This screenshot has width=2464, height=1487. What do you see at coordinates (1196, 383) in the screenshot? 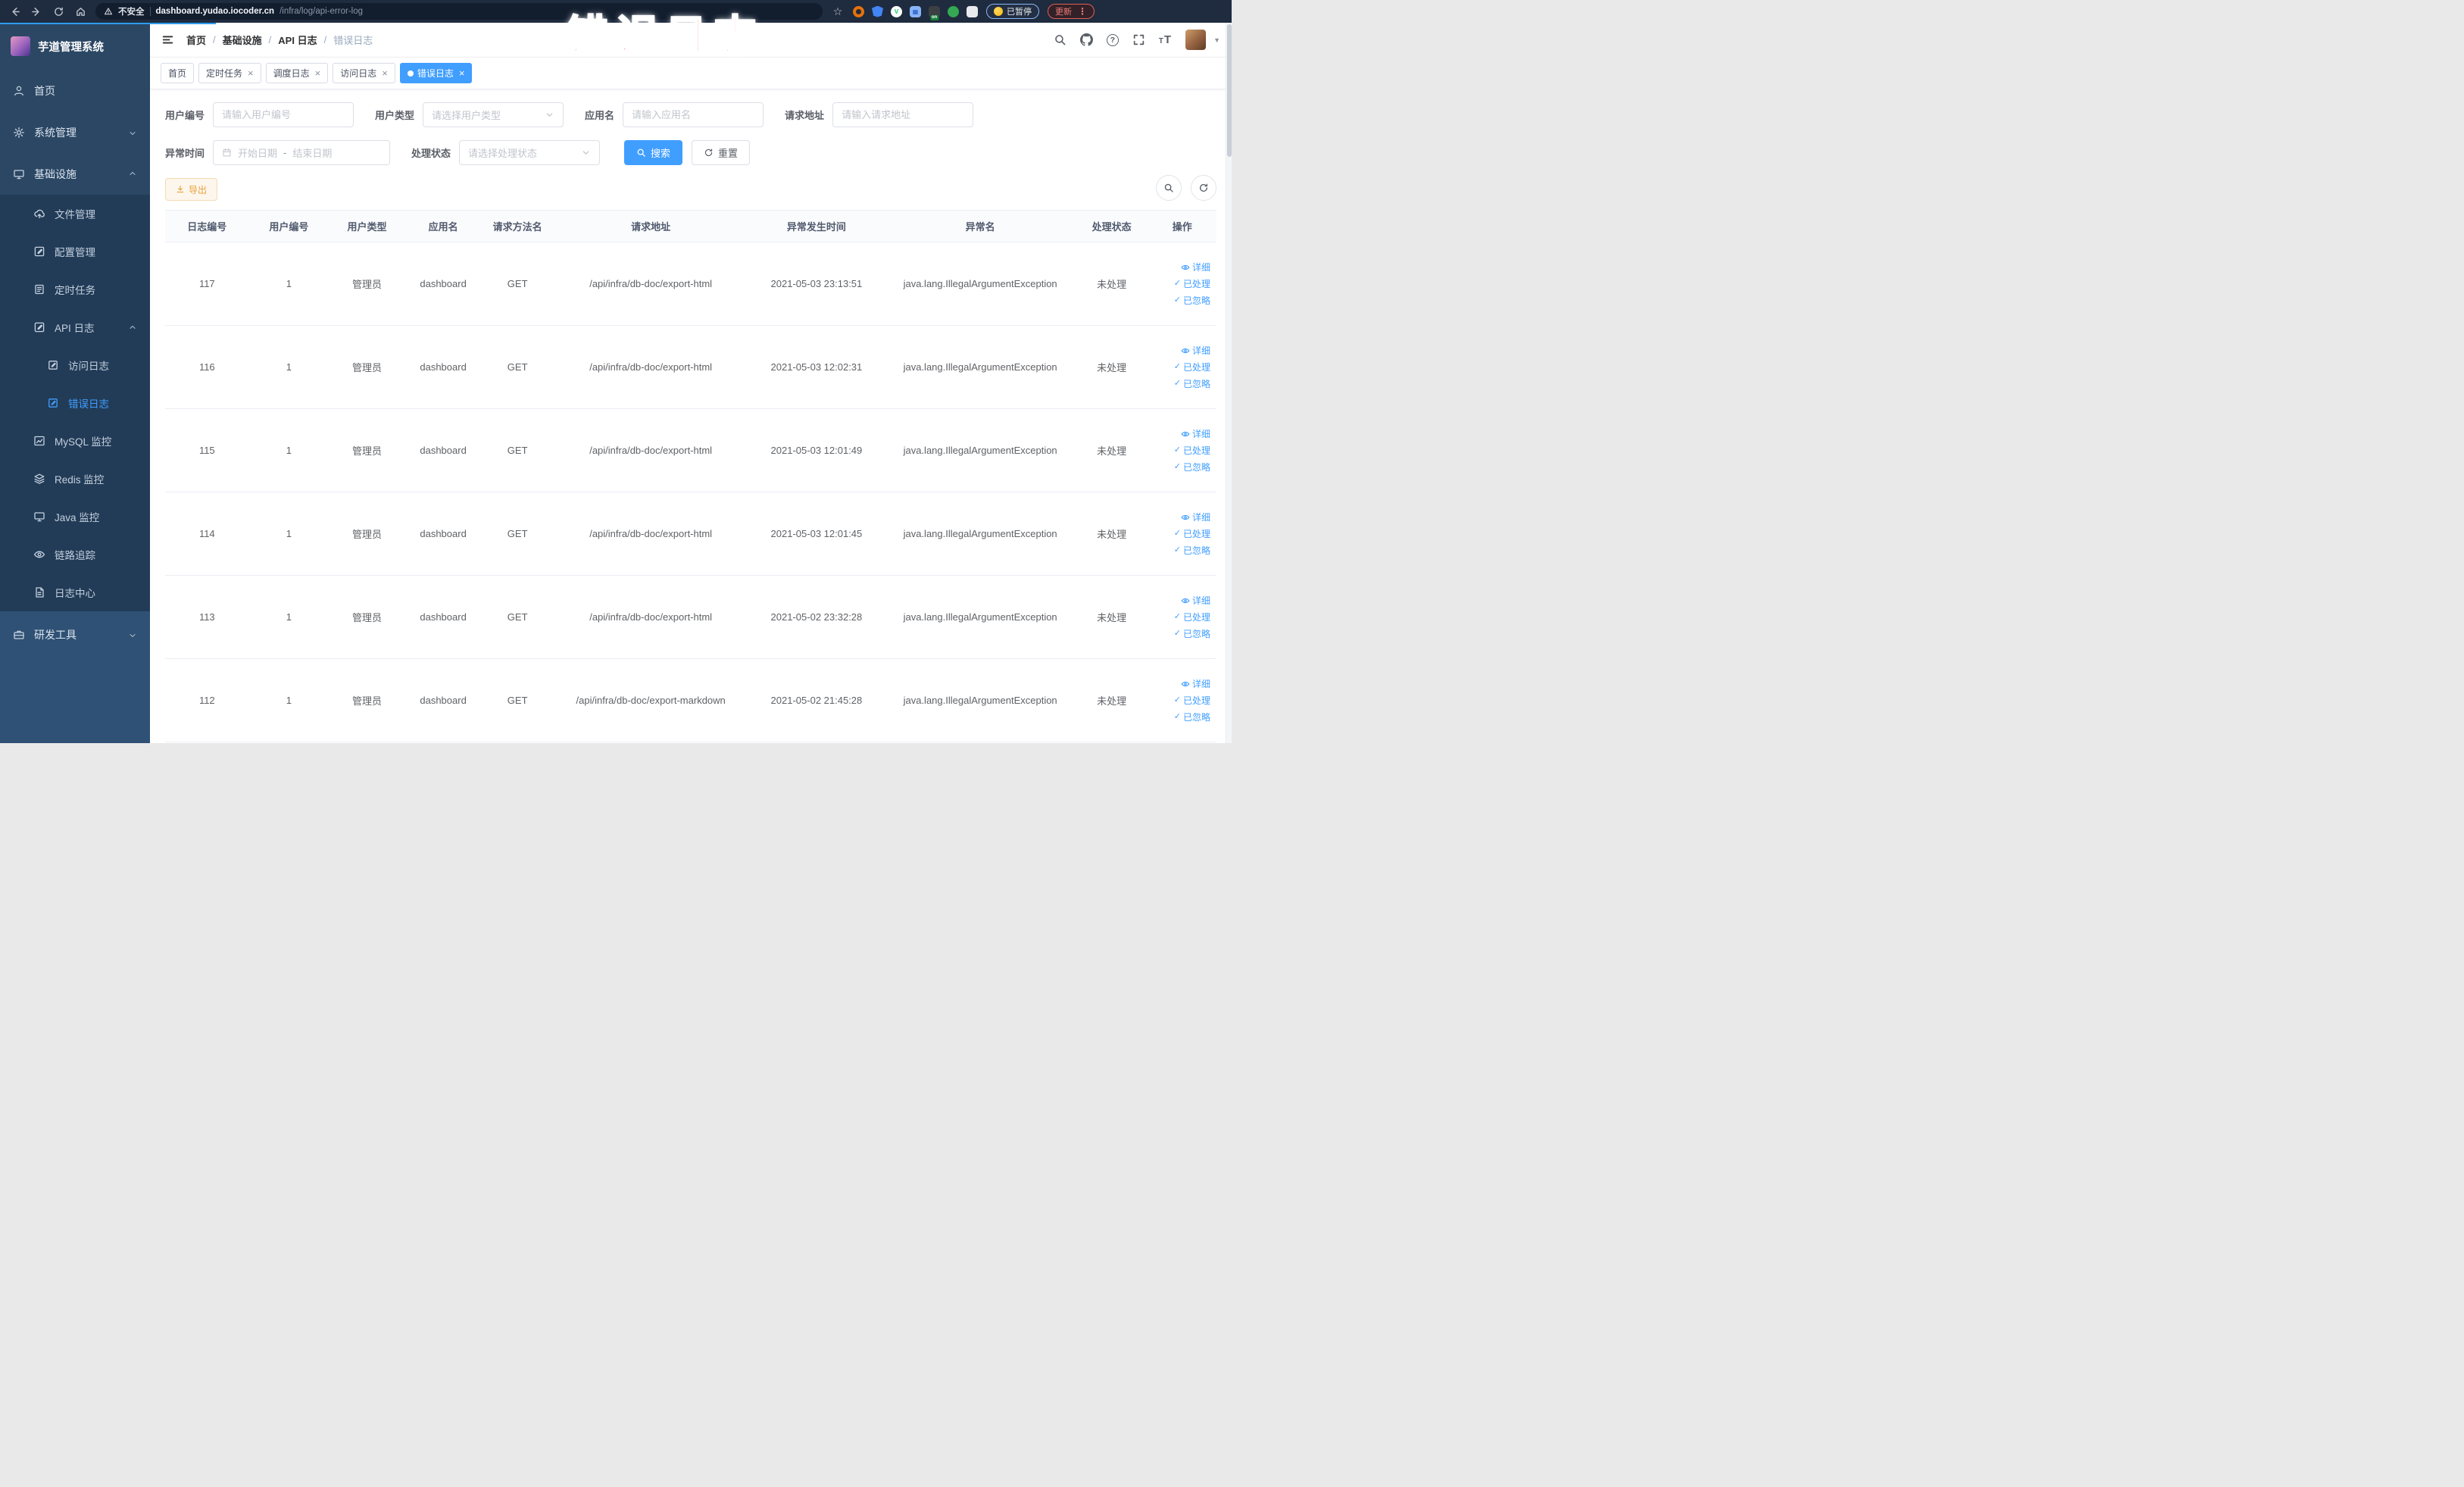
I see `action-label: 已忽略` at bounding box center [1196, 383].